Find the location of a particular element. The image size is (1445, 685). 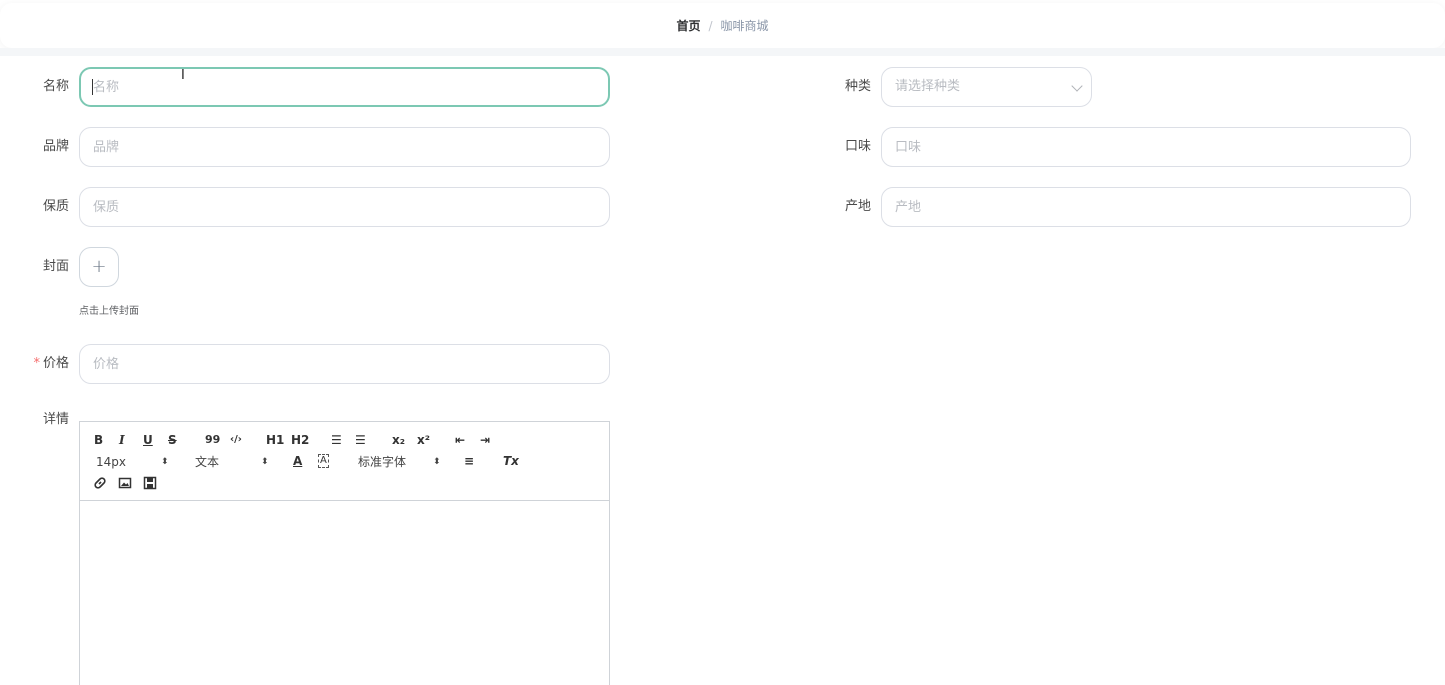

font-size-select: 14px is located at coordinates (111, 462).